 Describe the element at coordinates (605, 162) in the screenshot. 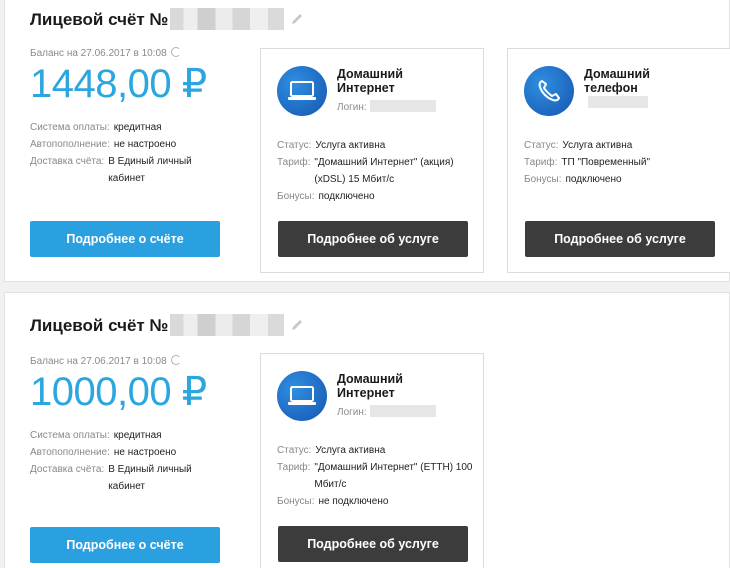

I see `tariff-value: ТП "Повременный"` at that location.